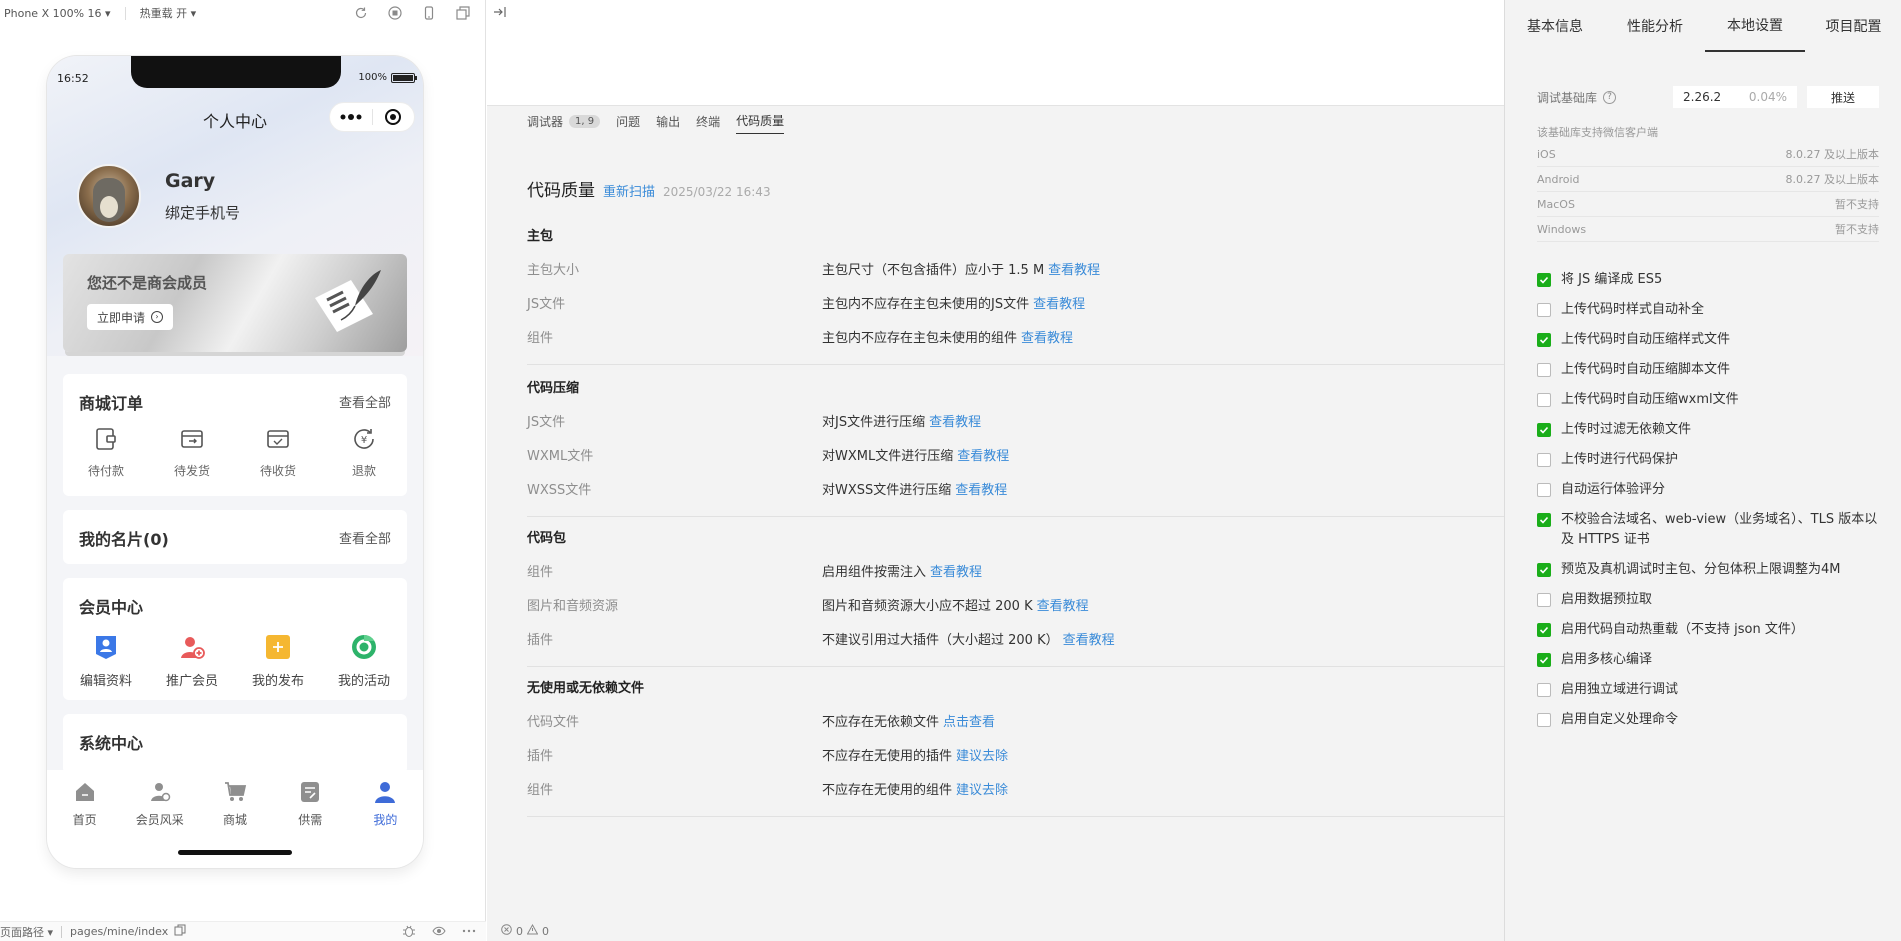 The height and width of the screenshot is (941, 1901). What do you see at coordinates (629, 190) in the screenshot?
I see `rescan-link: 重新扫描` at bounding box center [629, 190].